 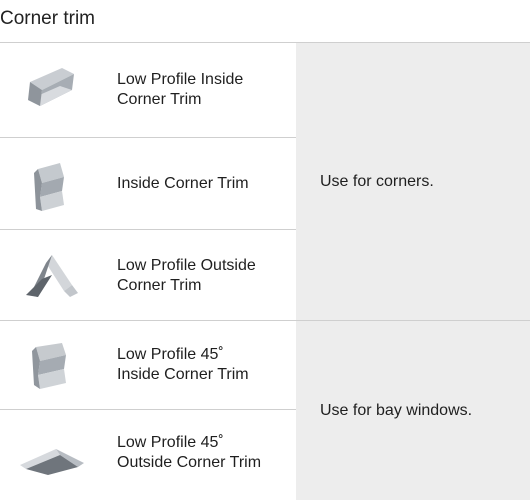 I want to click on group-divider, so click(x=413, y=320).